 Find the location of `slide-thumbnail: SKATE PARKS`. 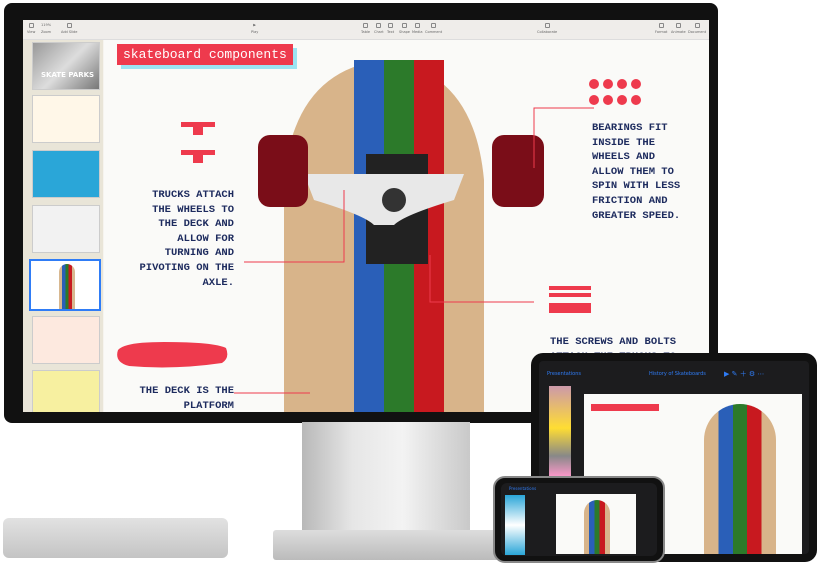

slide-thumbnail: SKATE PARKS is located at coordinates (66, 66).